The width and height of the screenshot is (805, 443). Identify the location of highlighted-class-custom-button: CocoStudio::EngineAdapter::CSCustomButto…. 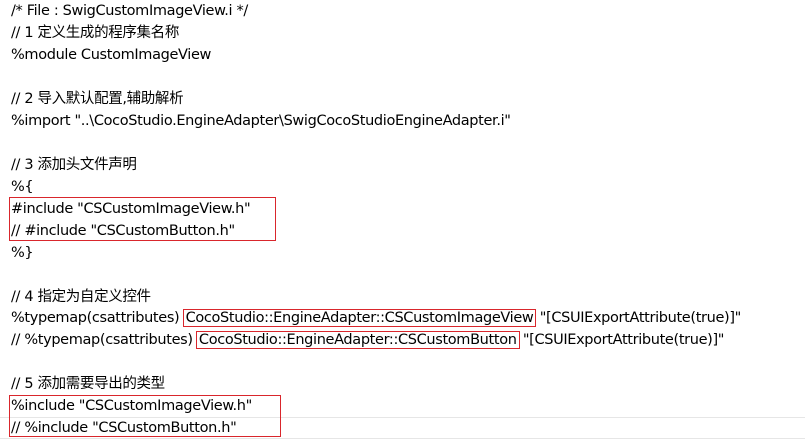
(357, 340).